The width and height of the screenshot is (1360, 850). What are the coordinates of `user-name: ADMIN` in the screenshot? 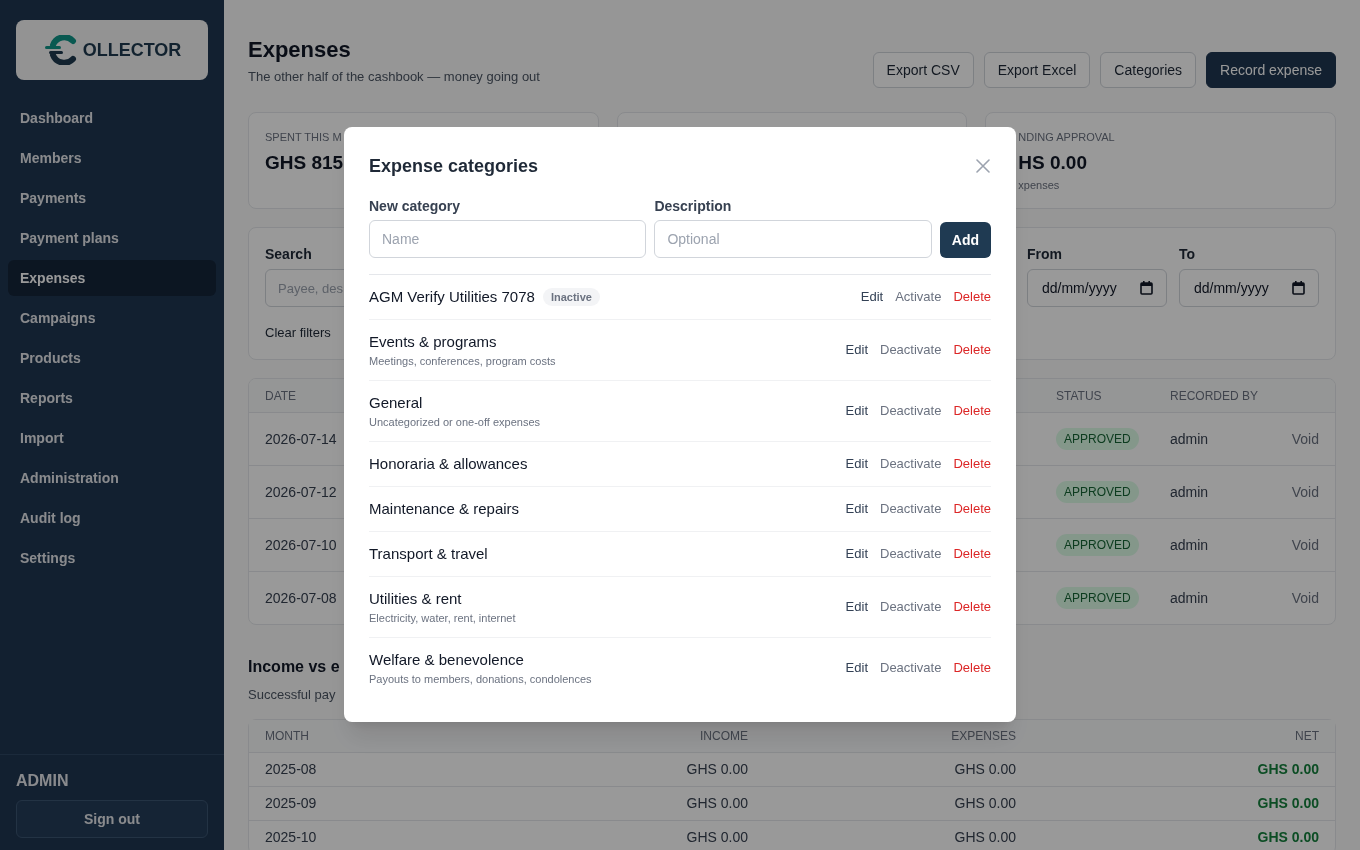 It's located at (42, 781).